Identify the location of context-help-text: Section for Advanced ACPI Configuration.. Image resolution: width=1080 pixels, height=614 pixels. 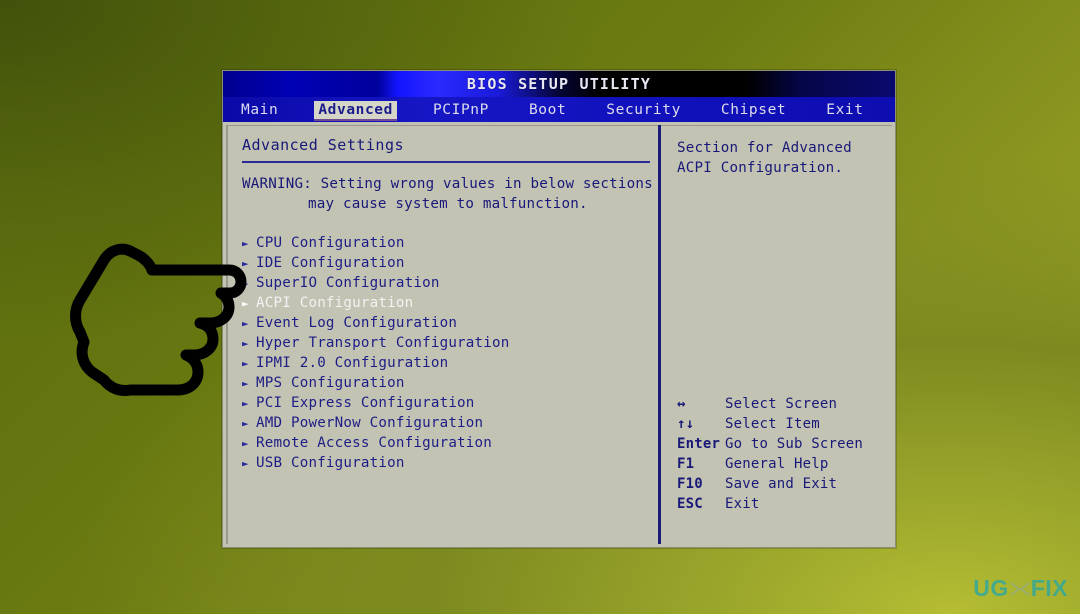
(784, 158).